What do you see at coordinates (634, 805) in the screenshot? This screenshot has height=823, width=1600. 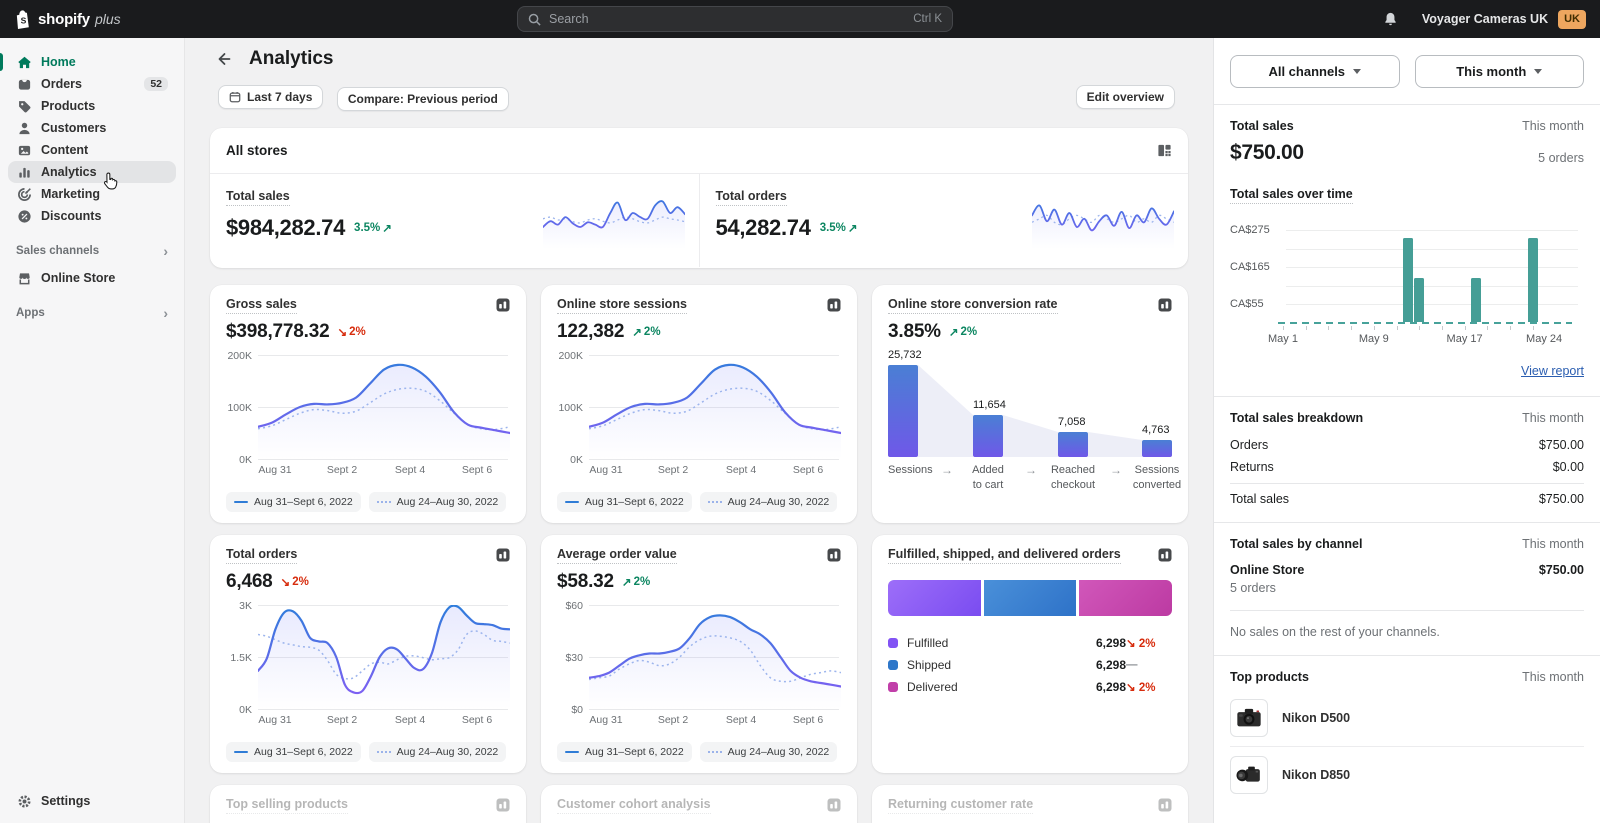 I see `card-title: Customer cohort analysis` at bounding box center [634, 805].